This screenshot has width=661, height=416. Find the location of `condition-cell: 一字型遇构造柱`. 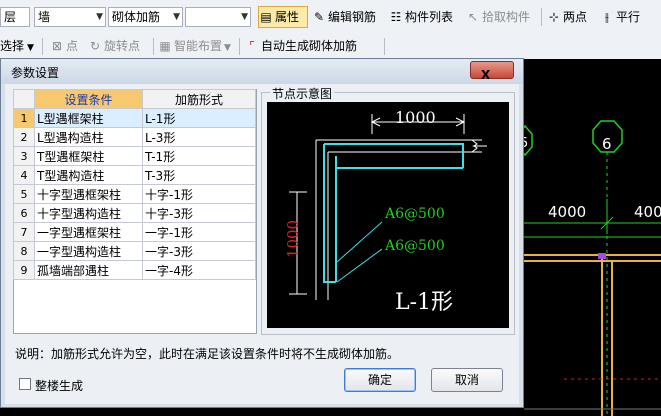

condition-cell: 一字型遇构造柱 is located at coordinates (88, 251).